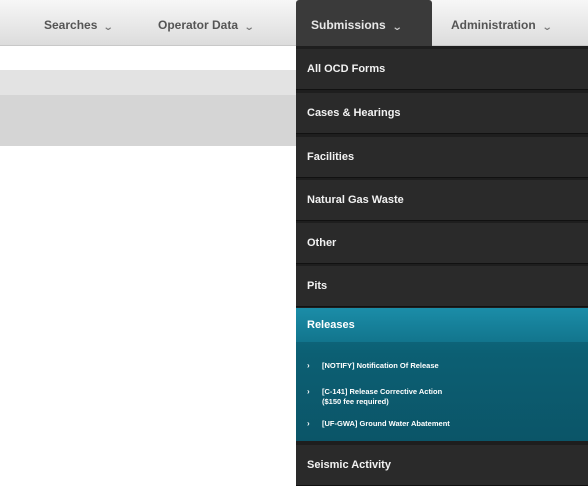  What do you see at coordinates (348, 25) in the screenshot?
I see `nav-submissions-label: Submissions` at bounding box center [348, 25].